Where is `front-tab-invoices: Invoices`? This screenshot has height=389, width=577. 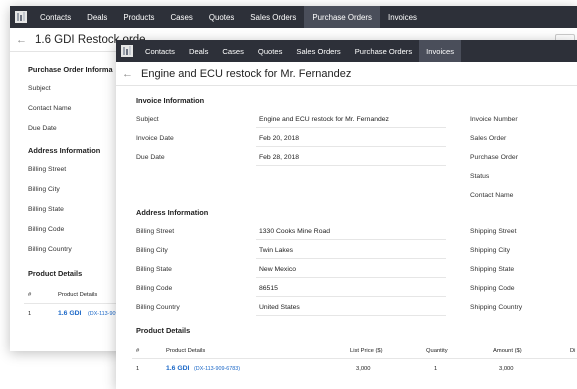
front-tab-invoices: Invoices is located at coordinates (440, 51).